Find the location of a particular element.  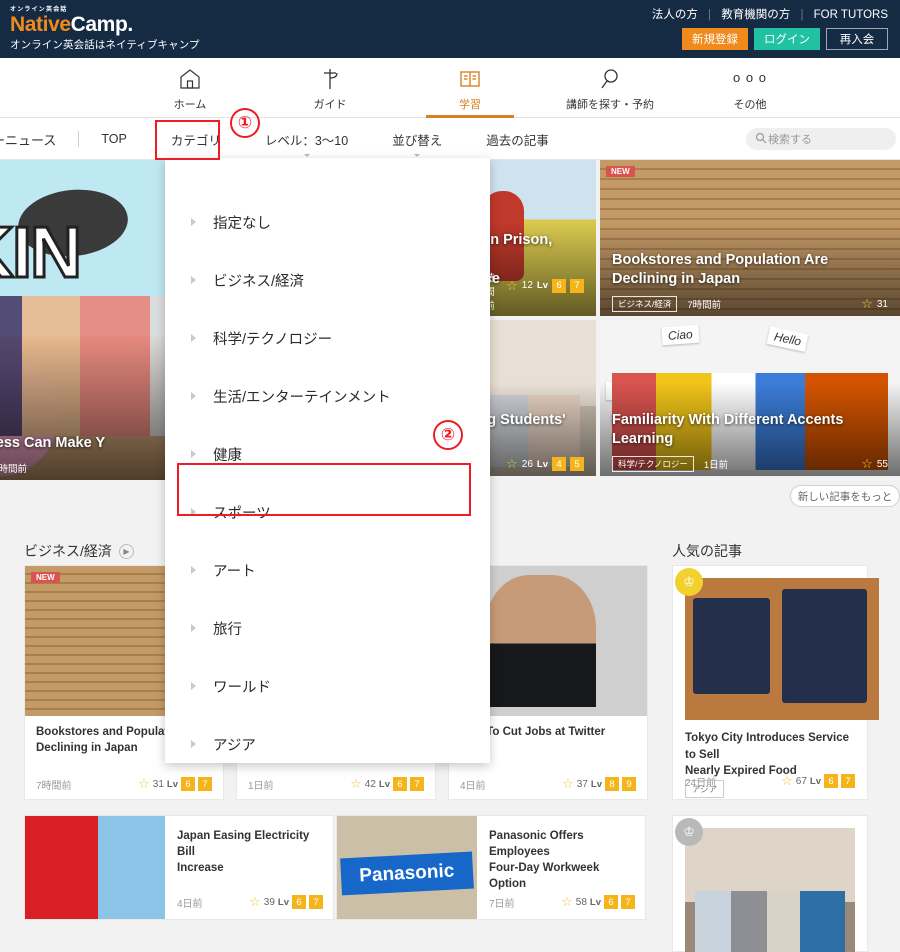

nav-item-find-tutor: 講師を探す・予約 is located at coordinates (610, 88).